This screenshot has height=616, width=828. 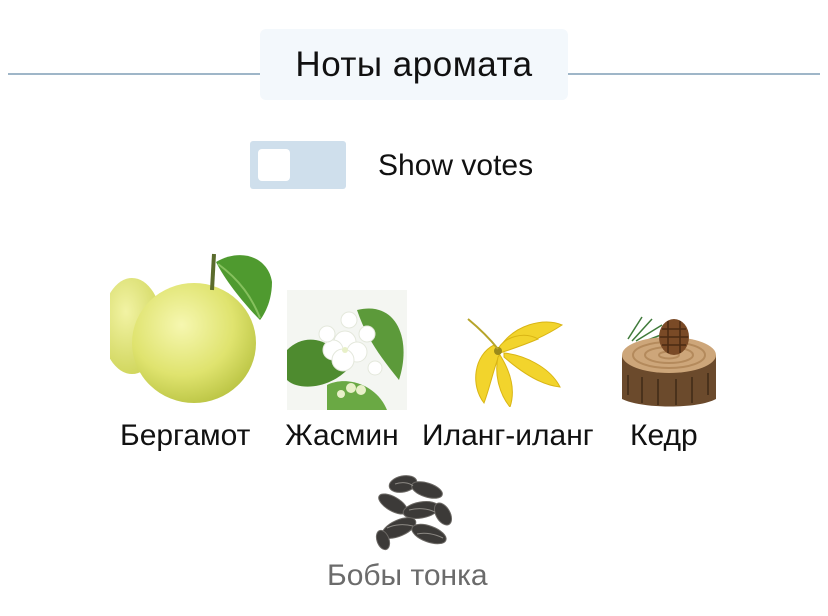 I want to click on note-tonka-bean: Бобы тонка, so click(x=415, y=530).